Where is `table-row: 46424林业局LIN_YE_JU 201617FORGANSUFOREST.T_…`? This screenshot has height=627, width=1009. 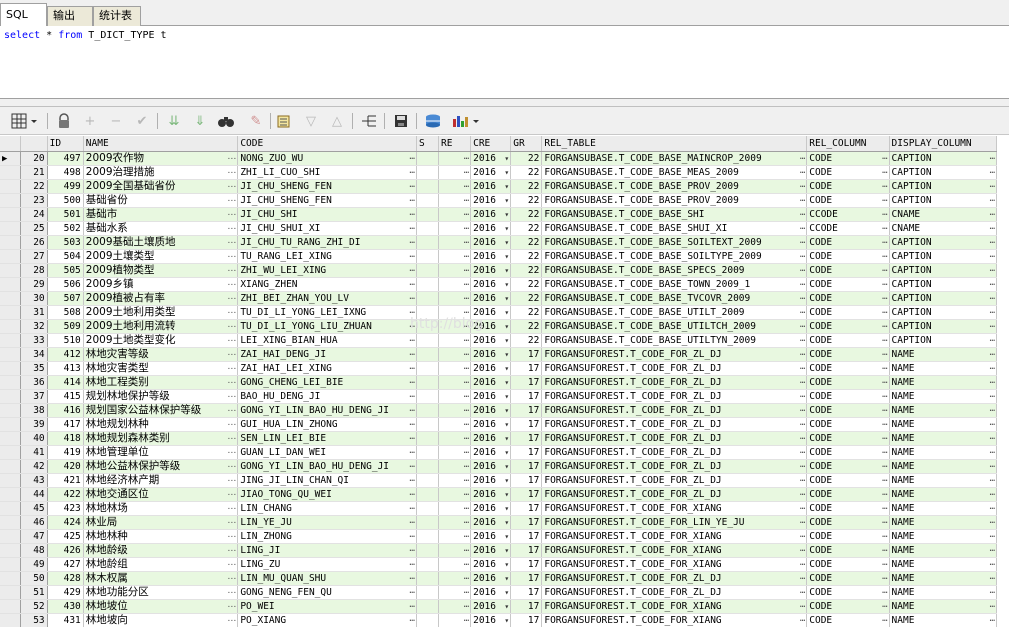
table-row: 46424林业局LIN_YE_JU 201617FORGANSUFOREST.T_… is located at coordinates (499, 522).